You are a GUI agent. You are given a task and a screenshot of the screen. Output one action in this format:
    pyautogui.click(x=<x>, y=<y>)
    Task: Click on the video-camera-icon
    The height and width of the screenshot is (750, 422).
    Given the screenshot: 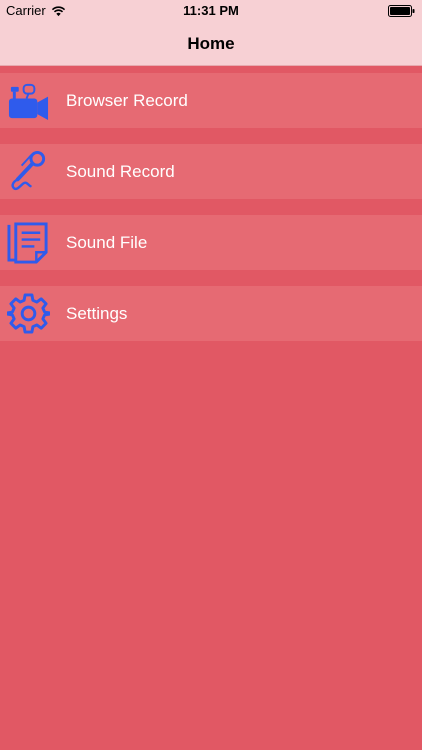 What is the action you would take?
    pyautogui.click(x=28, y=100)
    